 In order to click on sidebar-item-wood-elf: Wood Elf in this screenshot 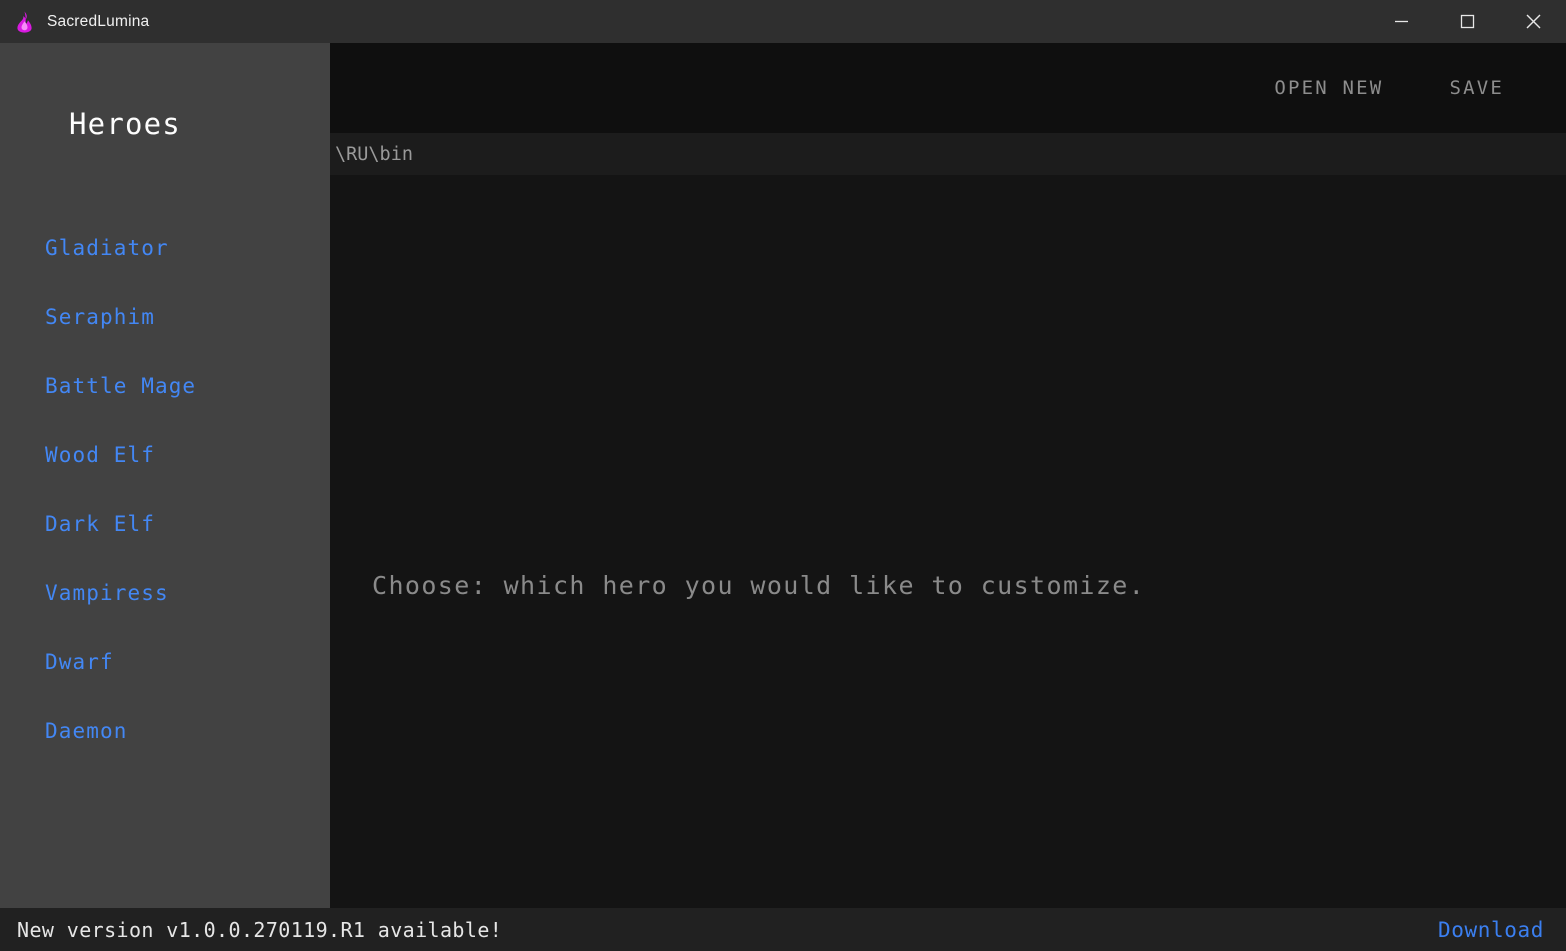, I will do `click(165, 454)`.